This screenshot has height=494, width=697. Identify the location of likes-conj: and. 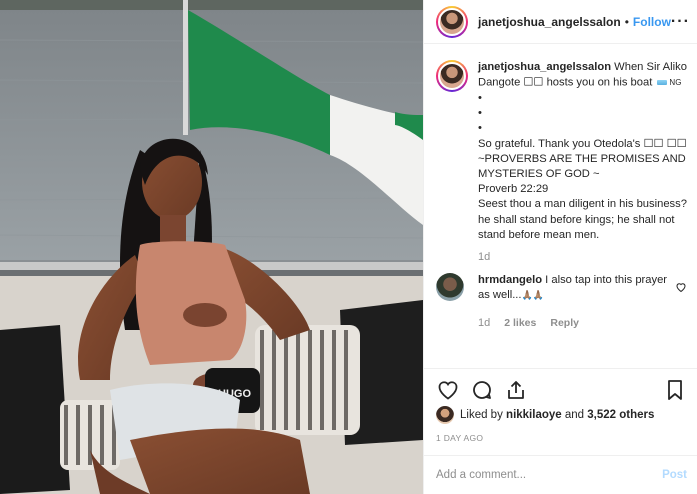
(574, 415).